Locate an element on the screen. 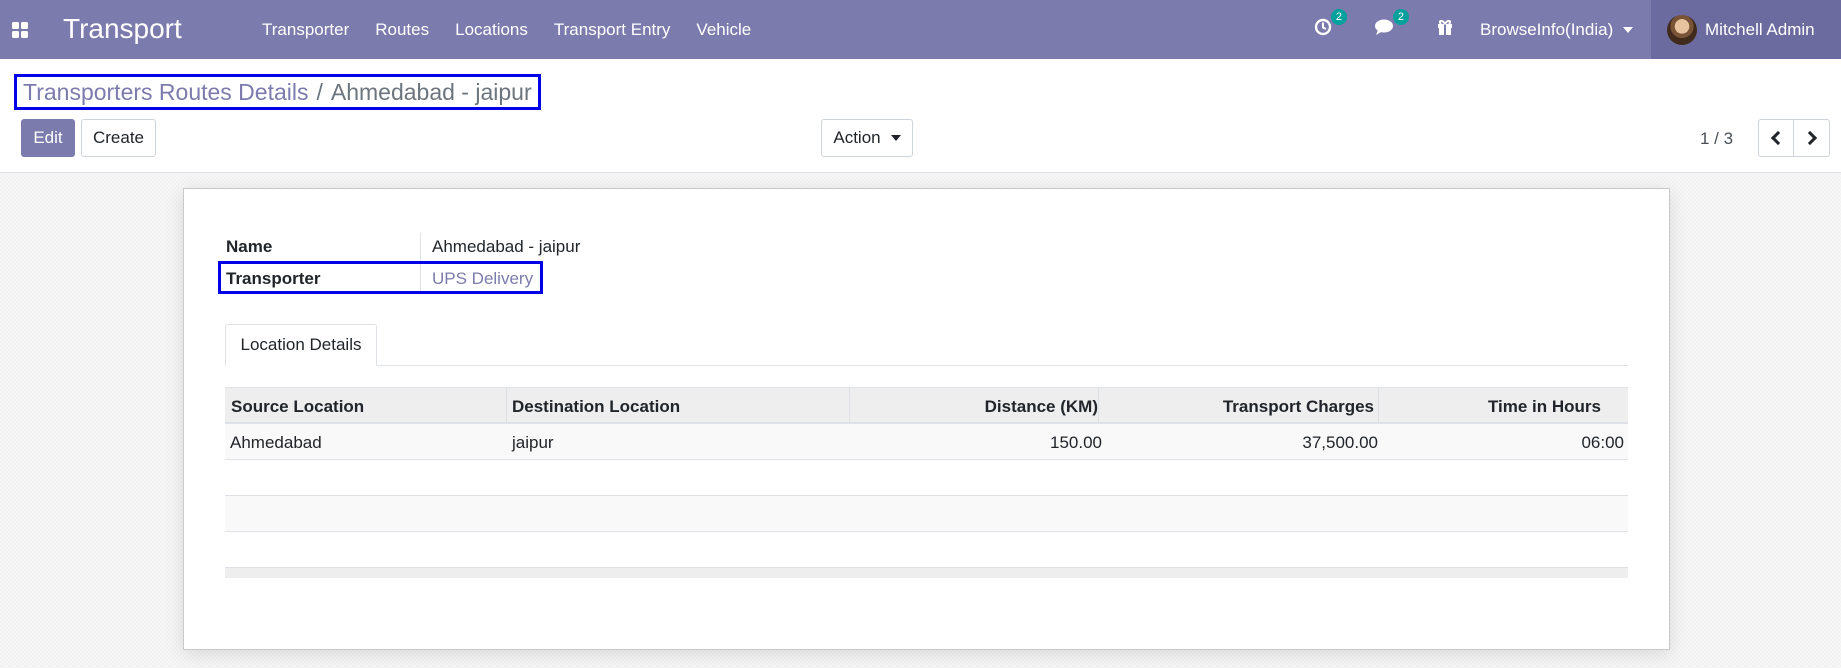 This screenshot has height=668, width=1841. tab-location-details: Location Details is located at coordinates (301, 345).